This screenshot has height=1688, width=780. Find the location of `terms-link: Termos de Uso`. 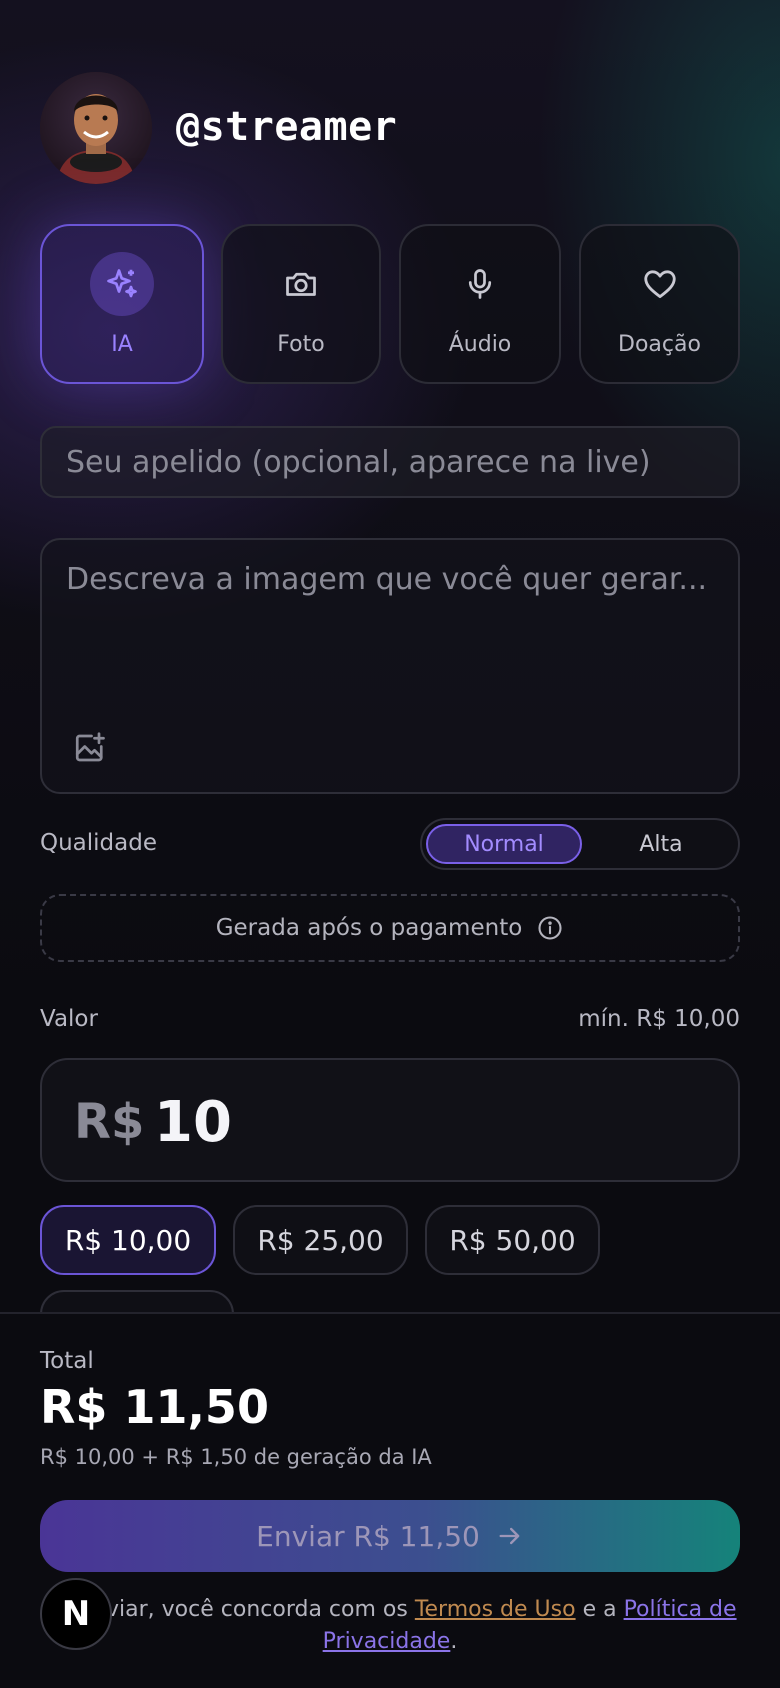

terms-link: Termos de Uso is located at coordinates (495, 1609).